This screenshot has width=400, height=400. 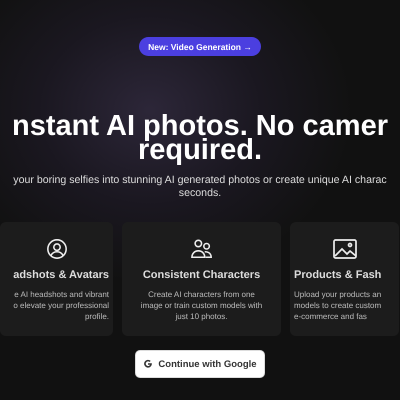 I want to click on card-title: Products & Fash, so click(x=337, y=275).